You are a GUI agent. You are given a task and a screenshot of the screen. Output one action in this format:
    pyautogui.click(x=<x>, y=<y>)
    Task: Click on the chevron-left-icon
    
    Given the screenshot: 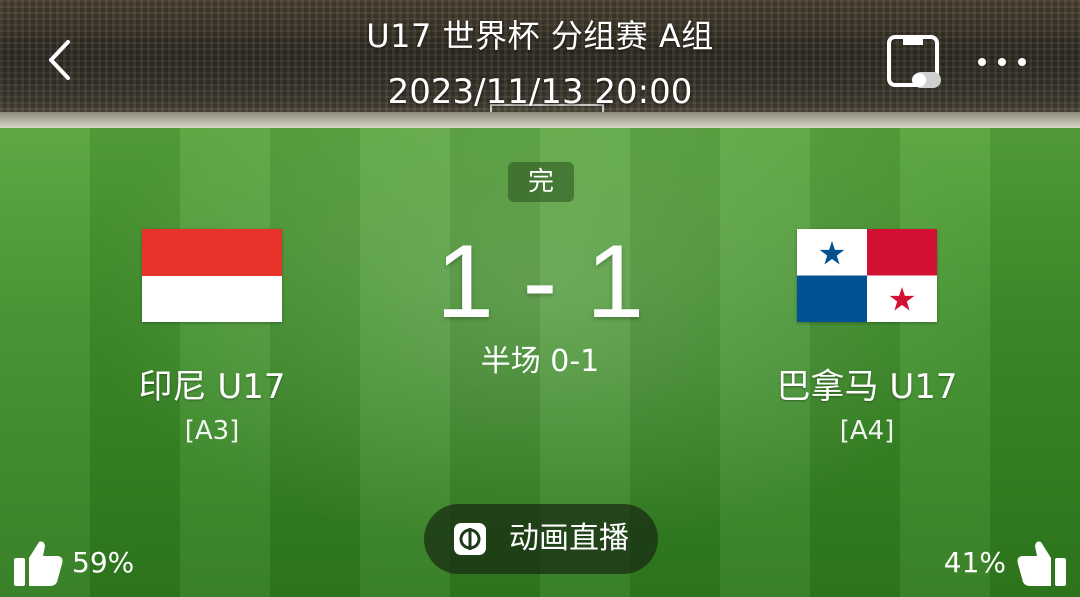 What is the action you would take?
    pyautogui.click(x=59, y=60)
    